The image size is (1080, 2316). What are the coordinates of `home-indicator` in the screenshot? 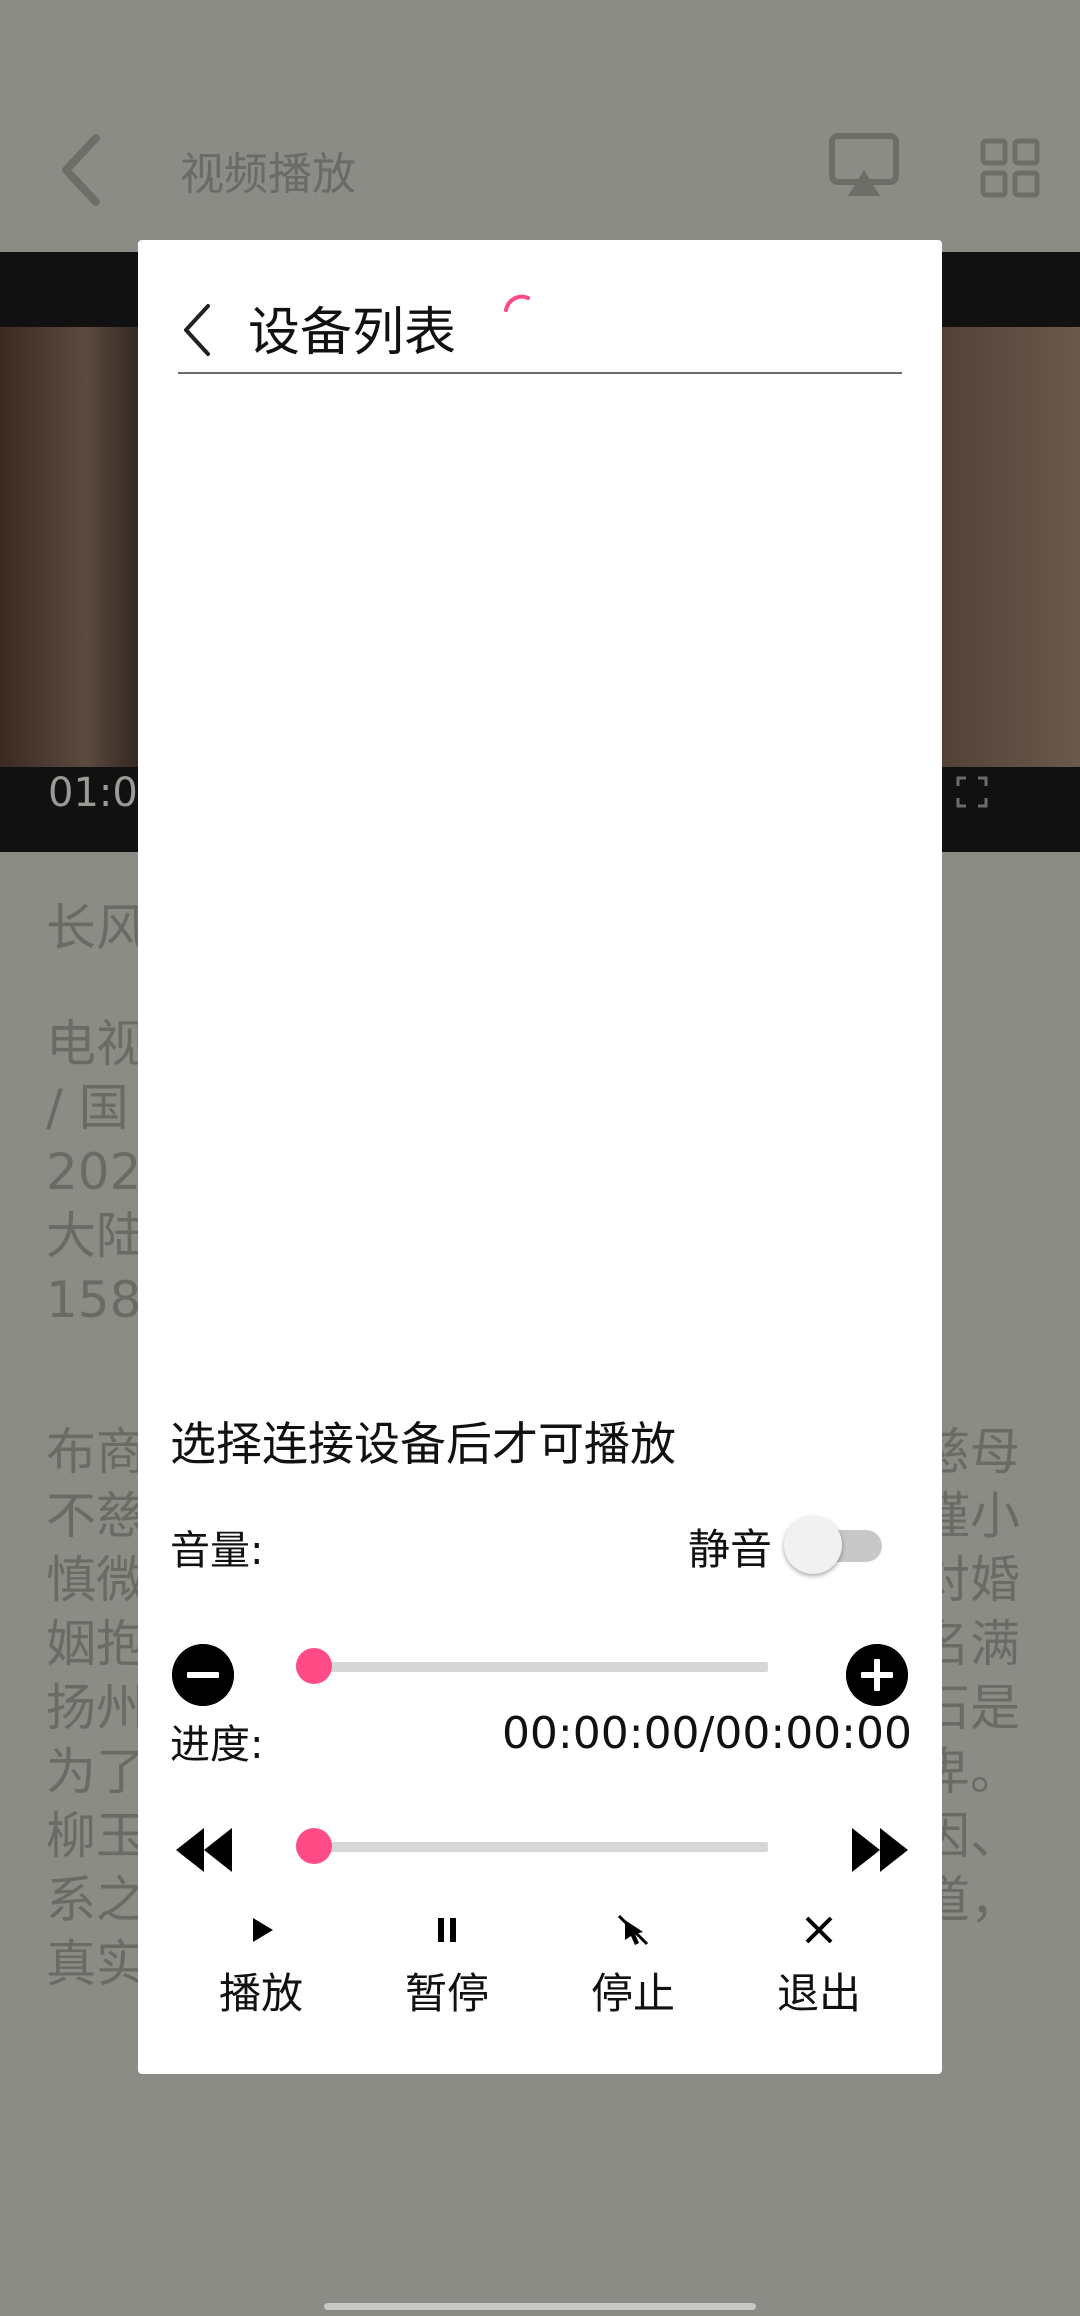 It's located at (540, 2306).